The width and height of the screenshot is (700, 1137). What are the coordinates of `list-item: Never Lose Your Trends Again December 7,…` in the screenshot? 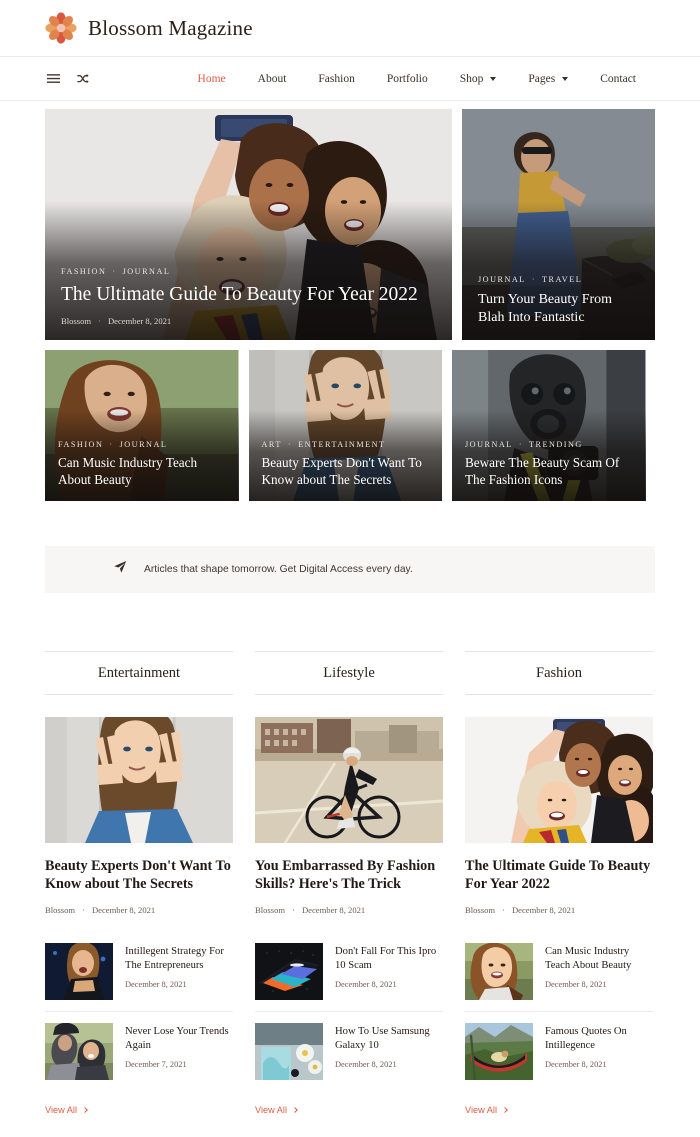 It's located at (139, 1050).